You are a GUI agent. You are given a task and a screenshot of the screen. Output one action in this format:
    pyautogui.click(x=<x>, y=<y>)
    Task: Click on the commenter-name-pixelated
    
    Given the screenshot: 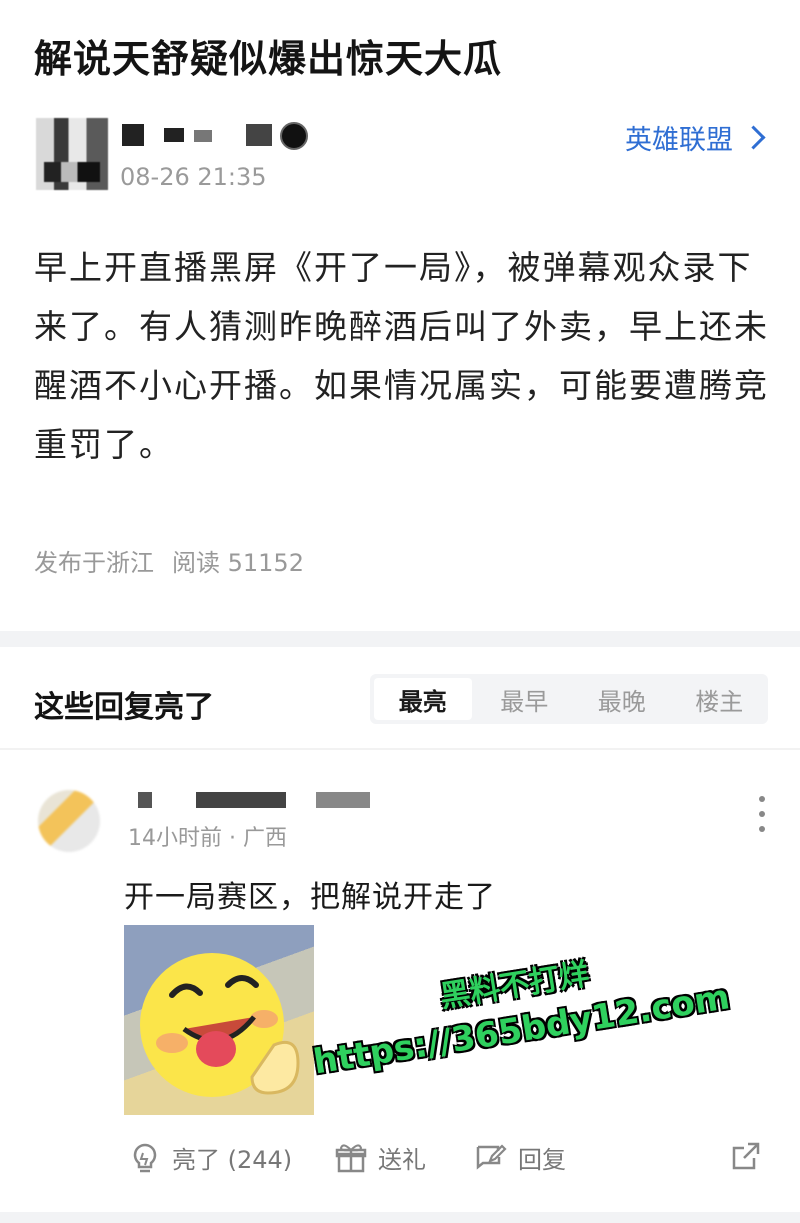 What is the action you would take?
    pyautogui.click(x=250, y=802)
    